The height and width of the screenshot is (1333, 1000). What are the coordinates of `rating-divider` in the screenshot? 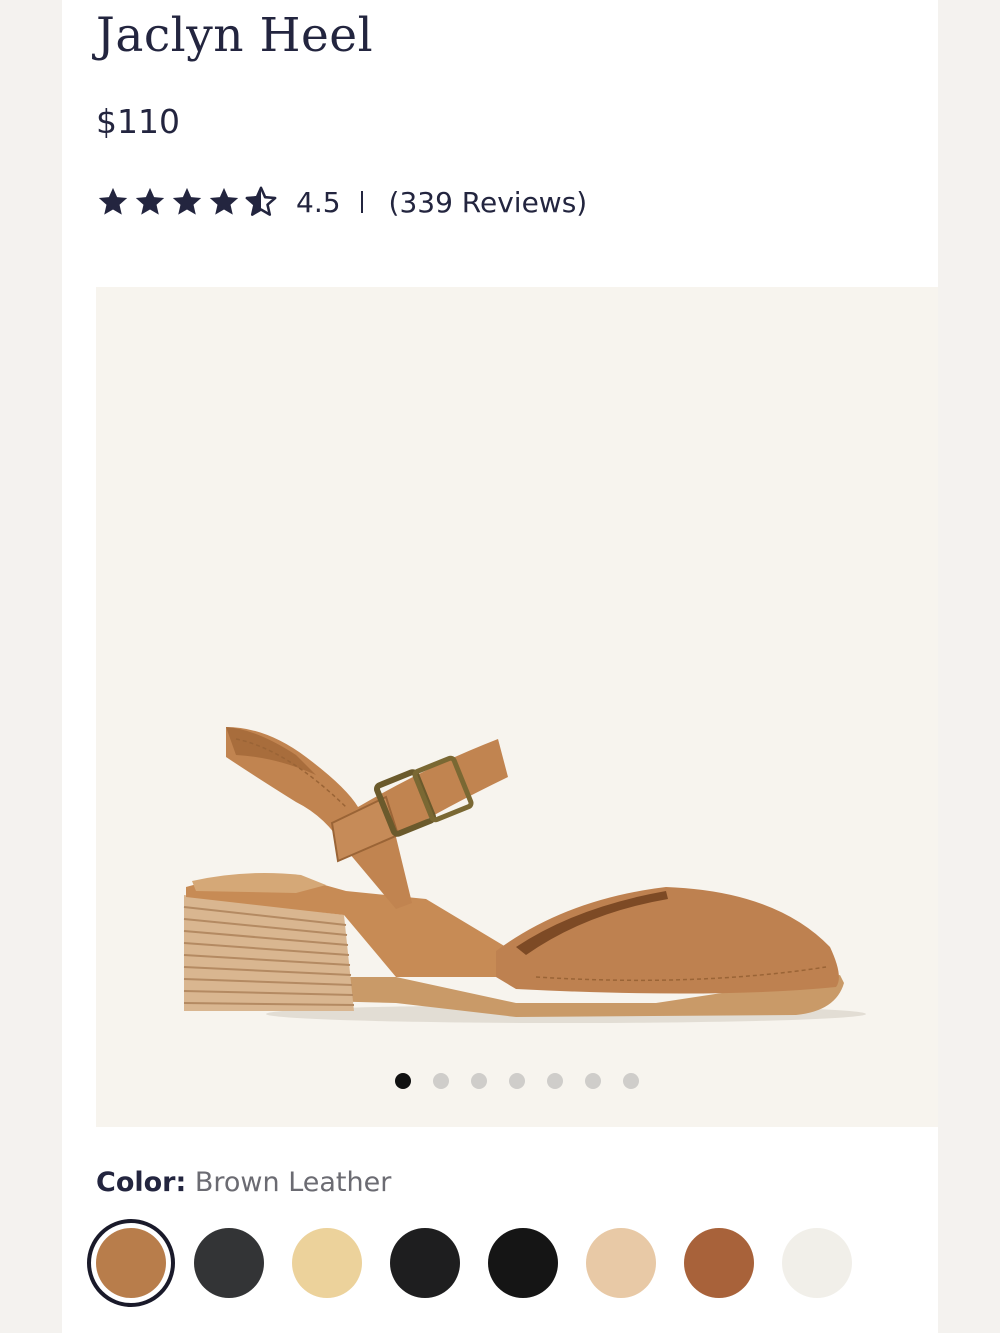 It's located at (361, 202).